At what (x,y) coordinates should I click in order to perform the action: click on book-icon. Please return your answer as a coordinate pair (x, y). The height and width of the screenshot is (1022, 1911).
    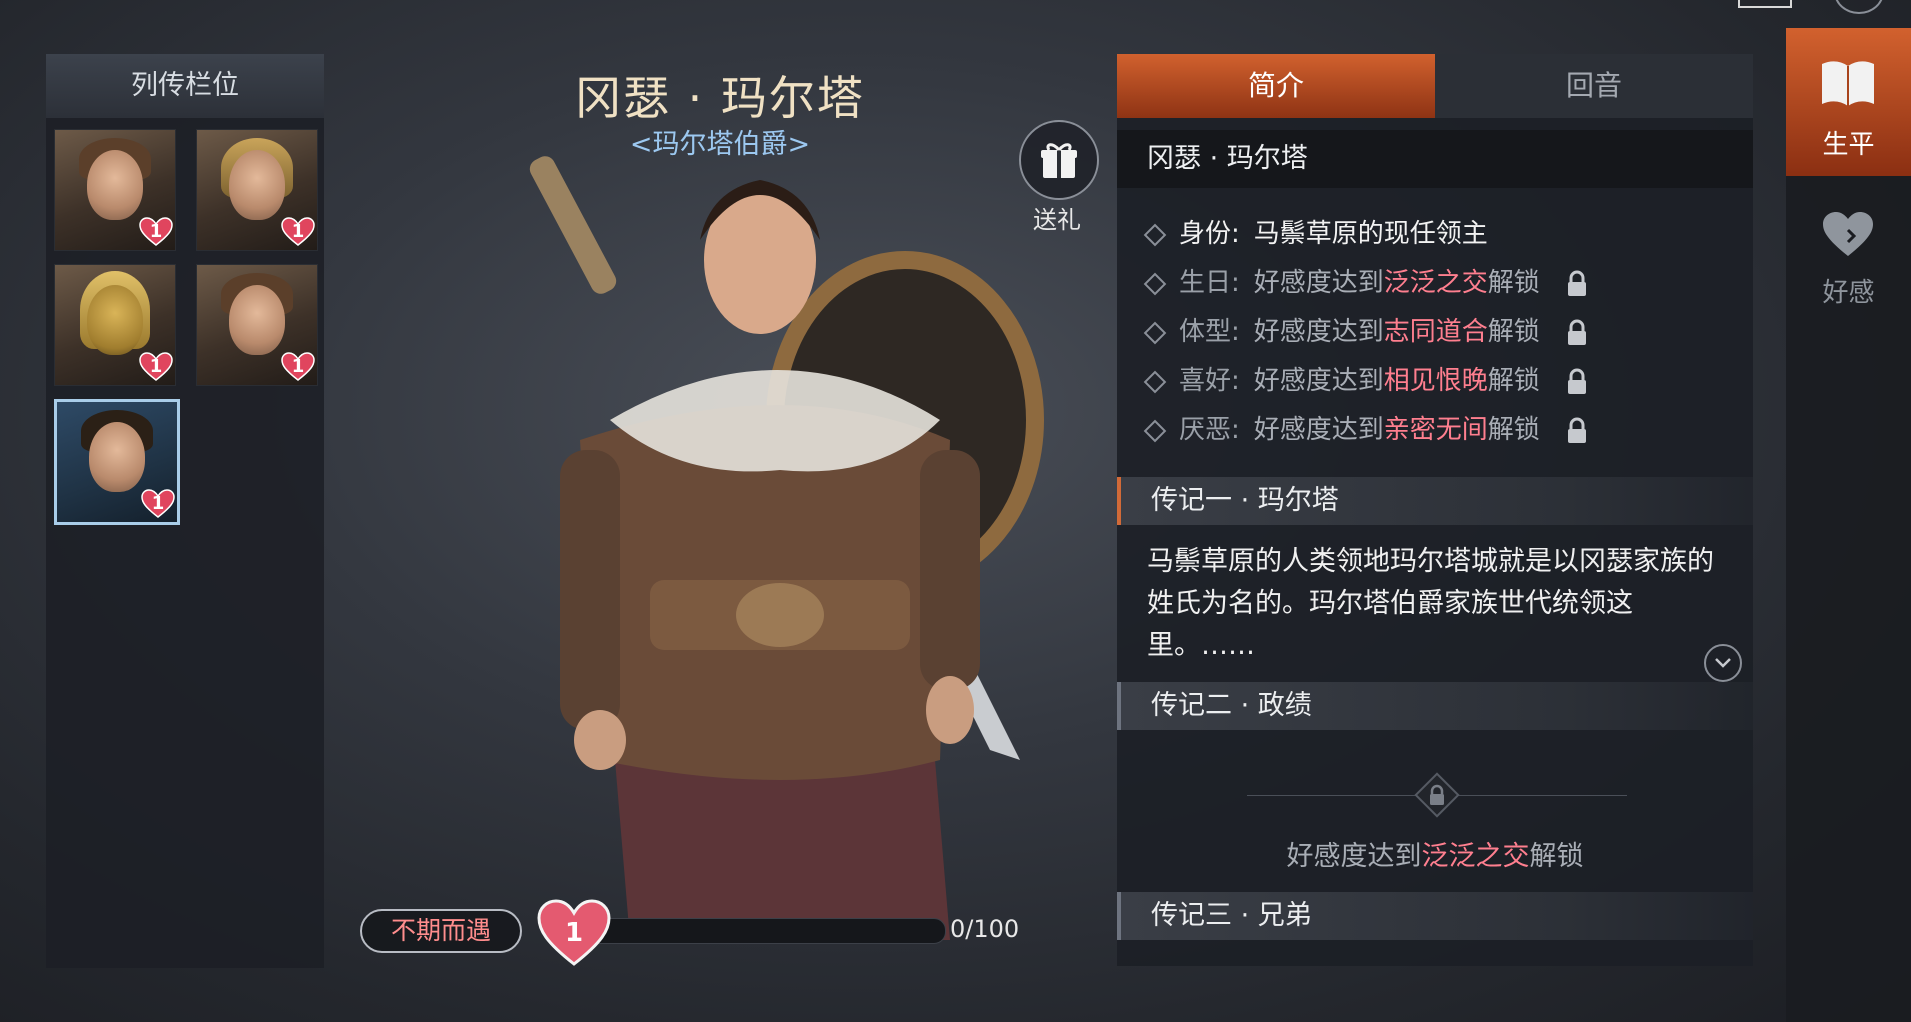
    Looking at the image, I should click on (1848, 83).